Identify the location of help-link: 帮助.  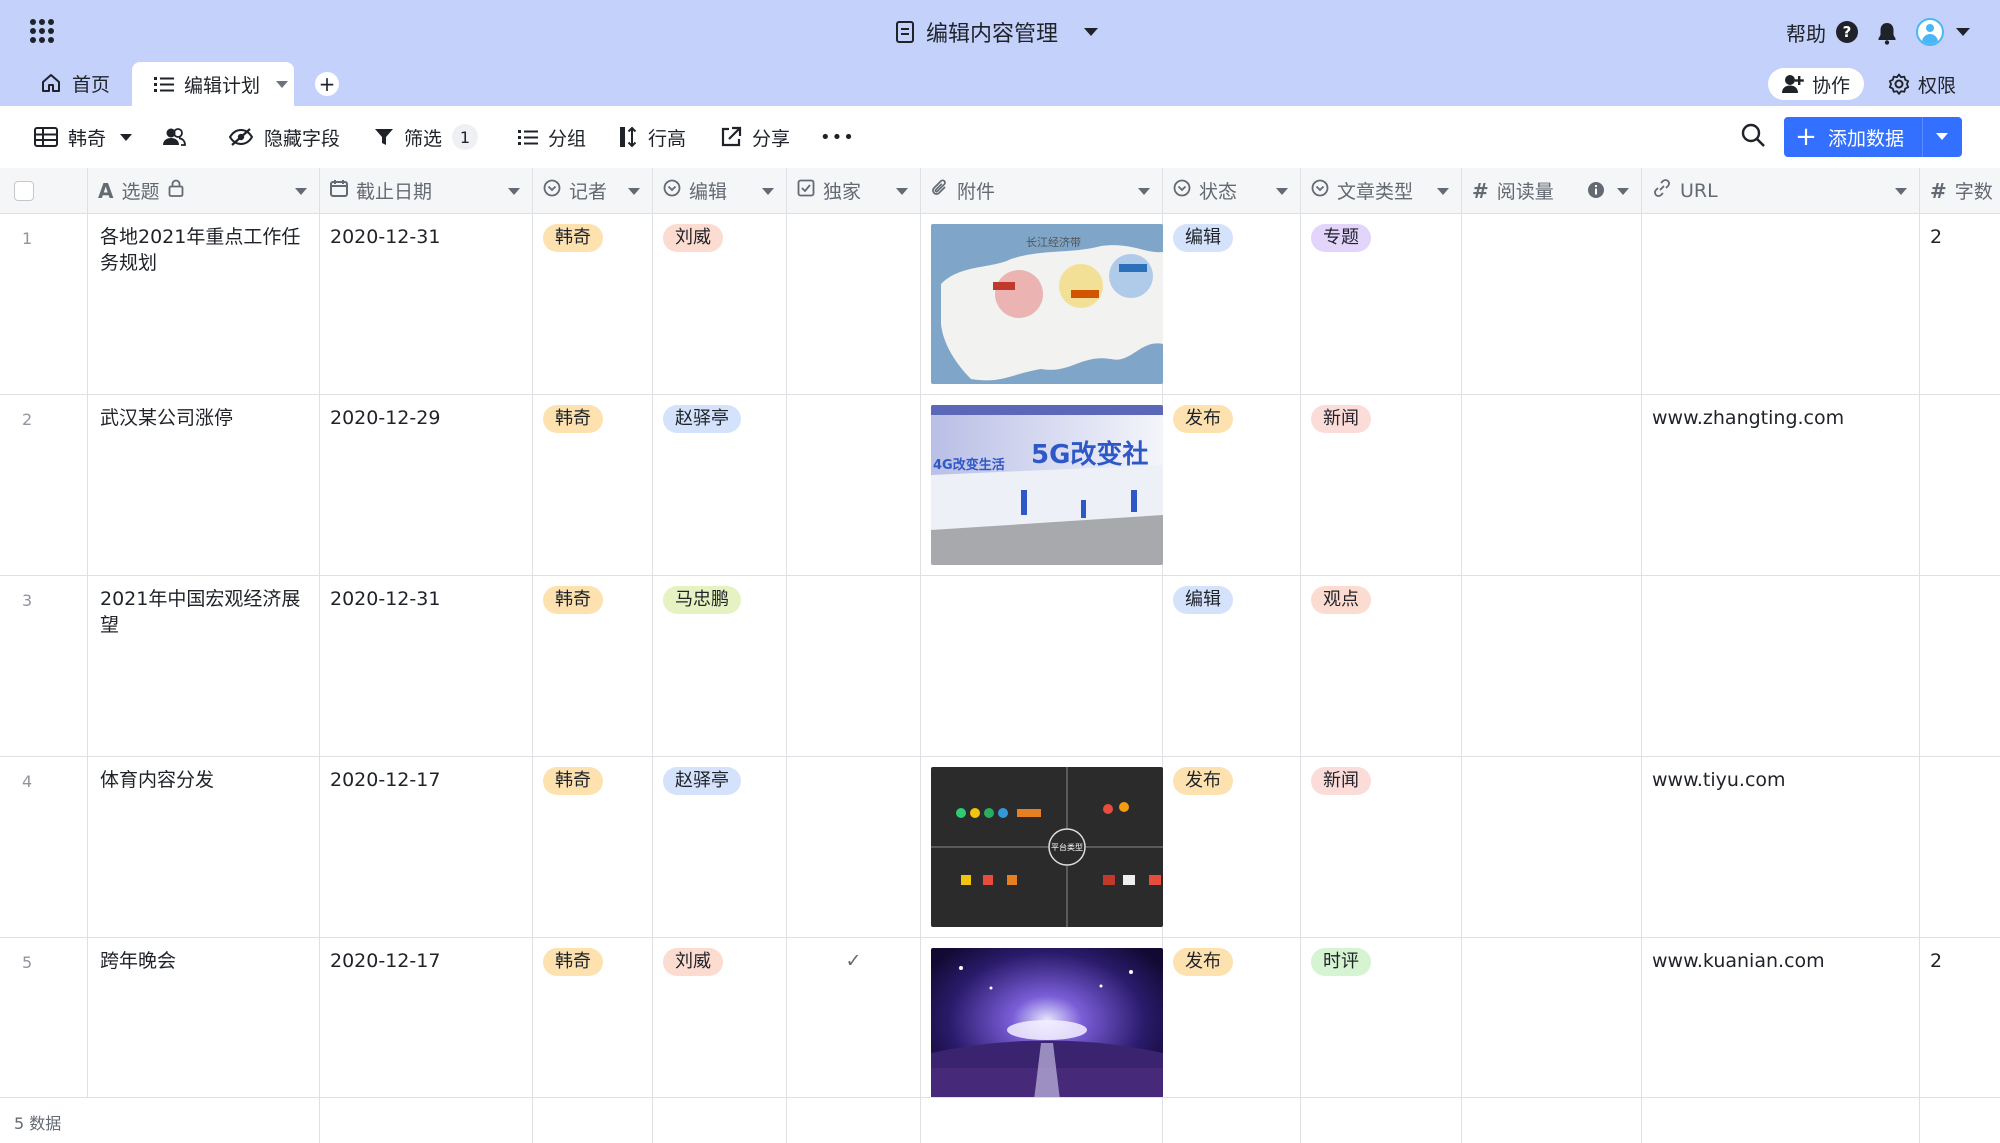
(1806, 32).